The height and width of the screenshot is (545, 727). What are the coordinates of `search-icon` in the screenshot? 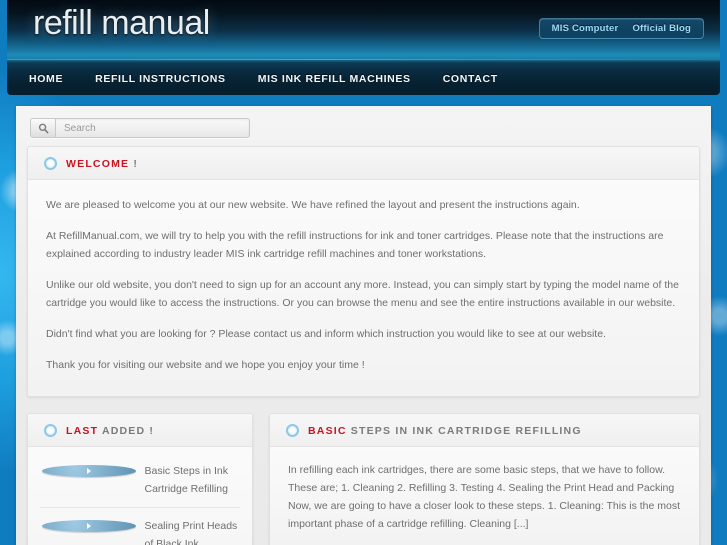 It's located at (43, 128).